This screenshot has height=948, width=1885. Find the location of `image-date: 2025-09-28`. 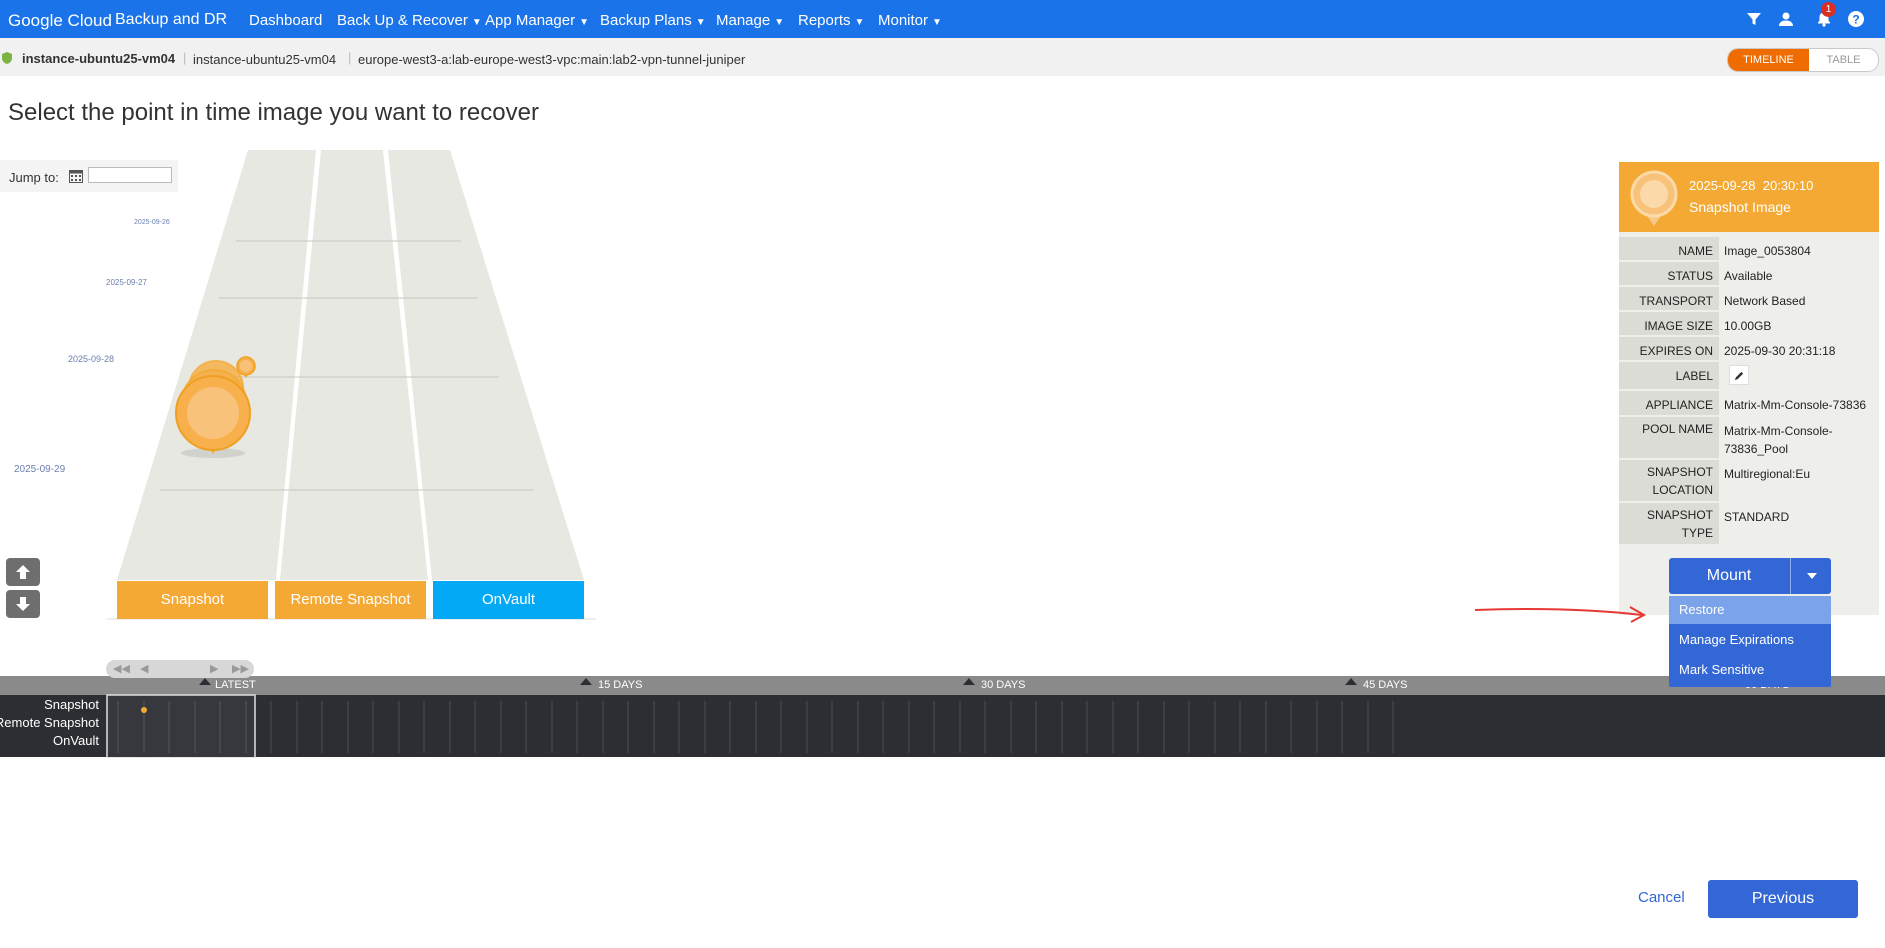

image-date: 2025-09-28 is located at coordinates (1722, 185).